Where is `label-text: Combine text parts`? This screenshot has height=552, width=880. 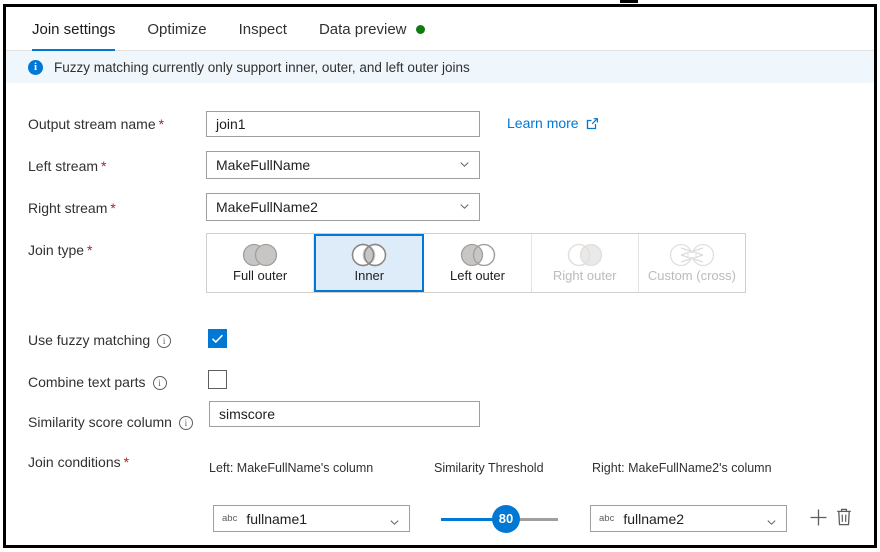 label-text: Combine text parts is located at coordinates (87, 382).